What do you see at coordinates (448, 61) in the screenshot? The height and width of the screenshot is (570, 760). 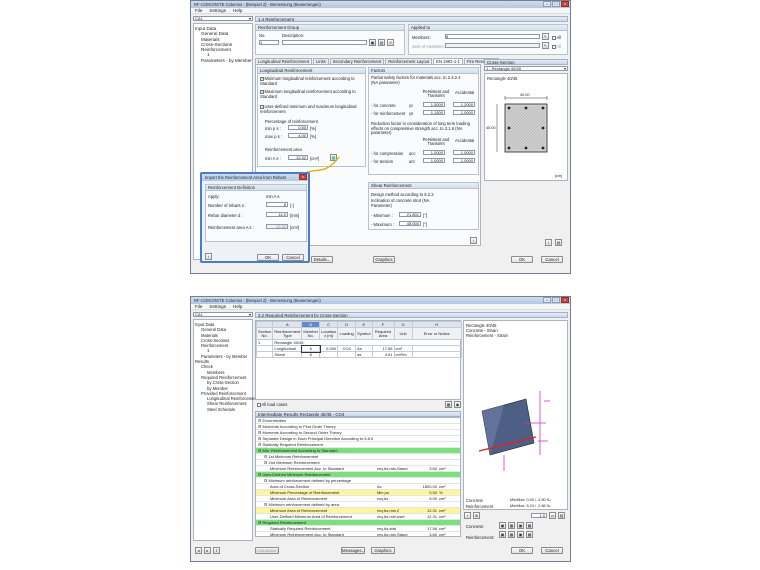 I see `tab-en1992: EN 1992-1-1` at bounding box center [448, 61].